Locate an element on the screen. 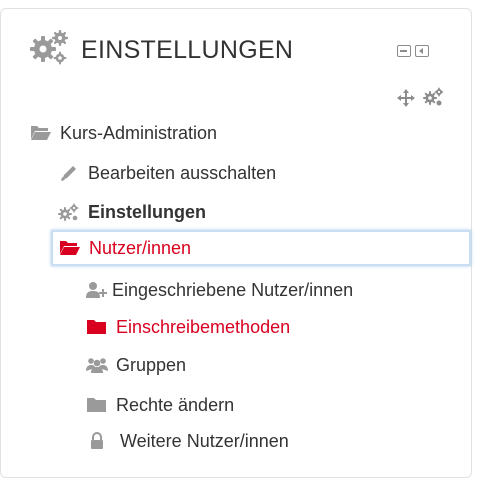  tree-item-label: Weitere Nutzer/innen is located at coordinates (204, 440).